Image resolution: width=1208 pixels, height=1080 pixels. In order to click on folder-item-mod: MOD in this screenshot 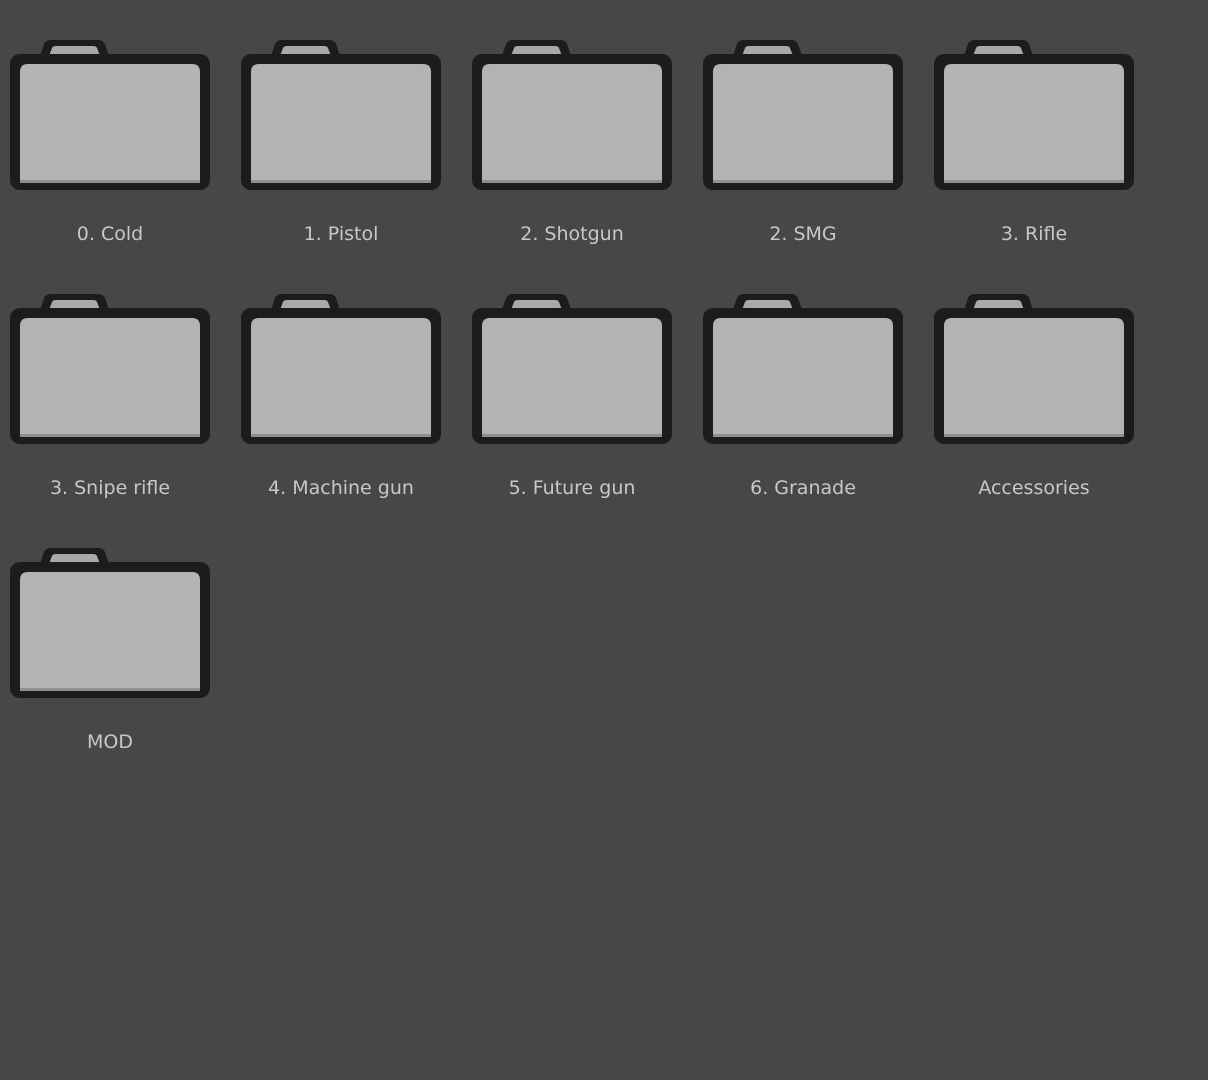, I will do `click(110, 662)`.